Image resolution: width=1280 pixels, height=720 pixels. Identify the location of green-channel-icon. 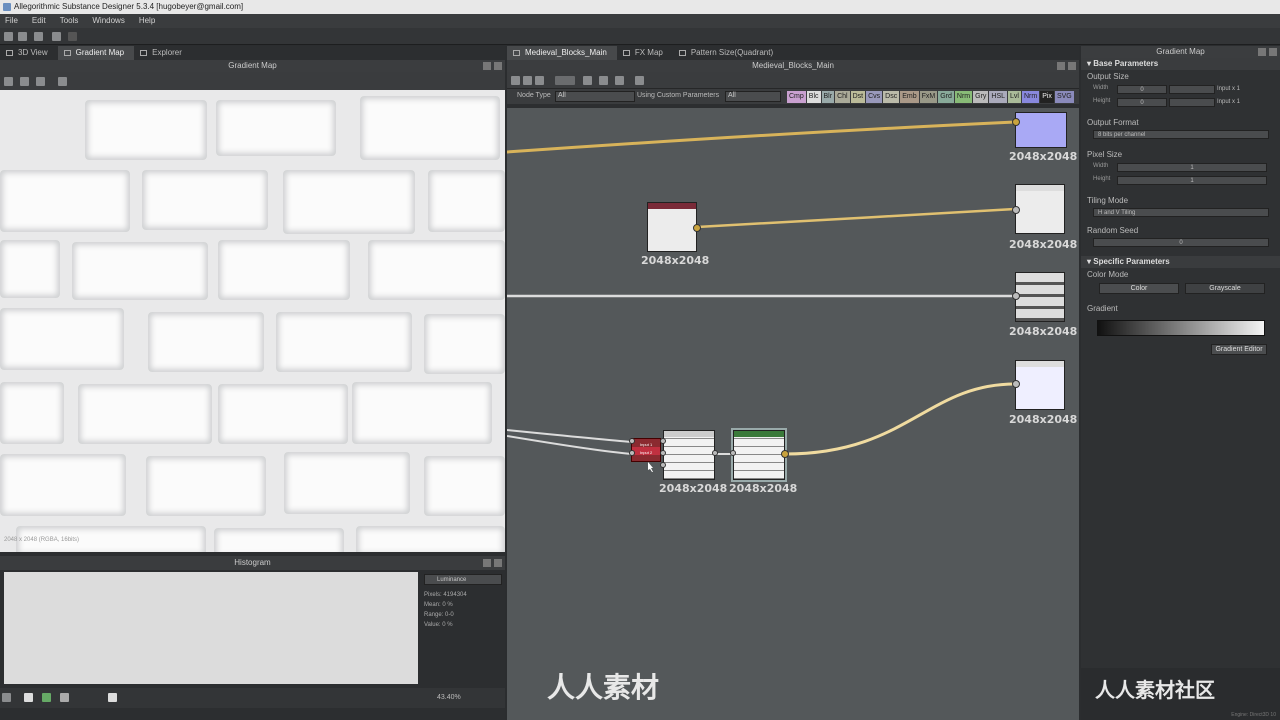
(46, 697).